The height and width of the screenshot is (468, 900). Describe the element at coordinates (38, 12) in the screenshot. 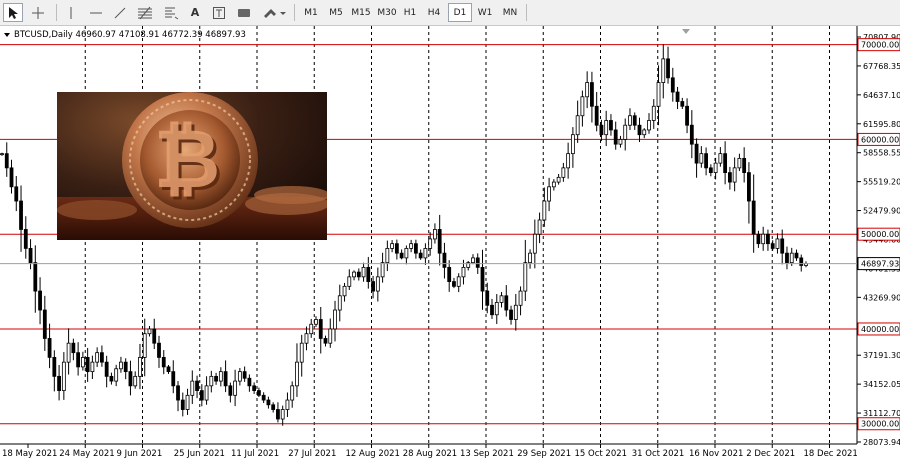

I see `crosshair-icon` at that location.